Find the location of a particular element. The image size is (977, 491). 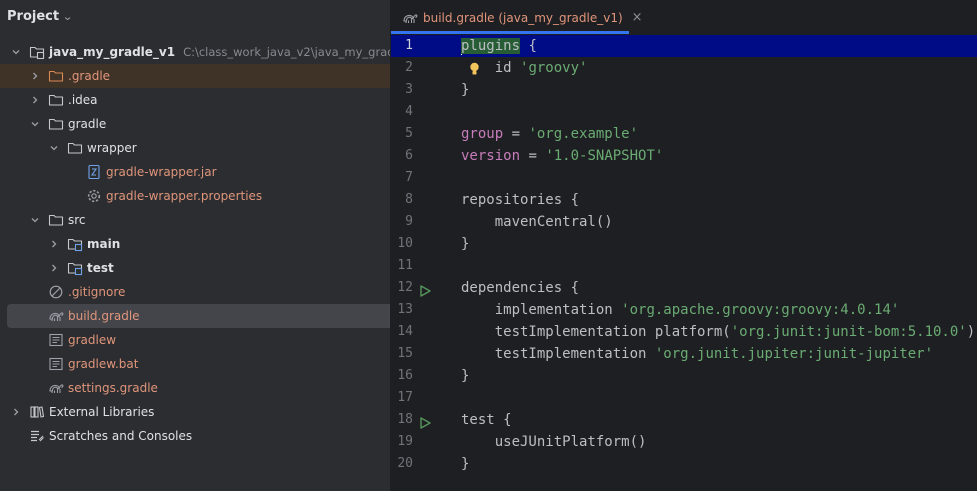

code-token: implementation is located at coordinates (541, 310).